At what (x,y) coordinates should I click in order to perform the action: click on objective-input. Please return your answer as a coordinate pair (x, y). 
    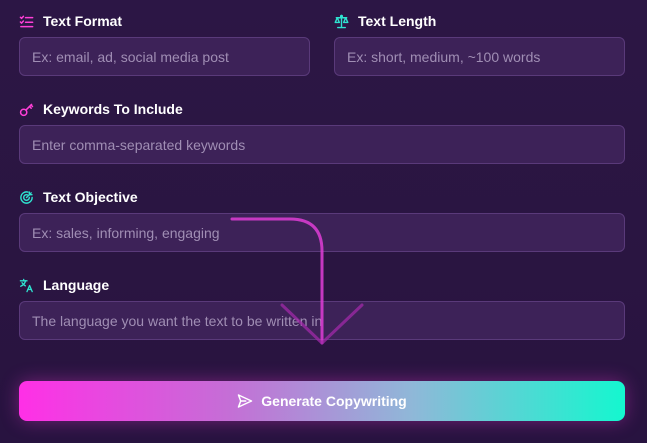
    Looking at the image, I should click on (322, 232).